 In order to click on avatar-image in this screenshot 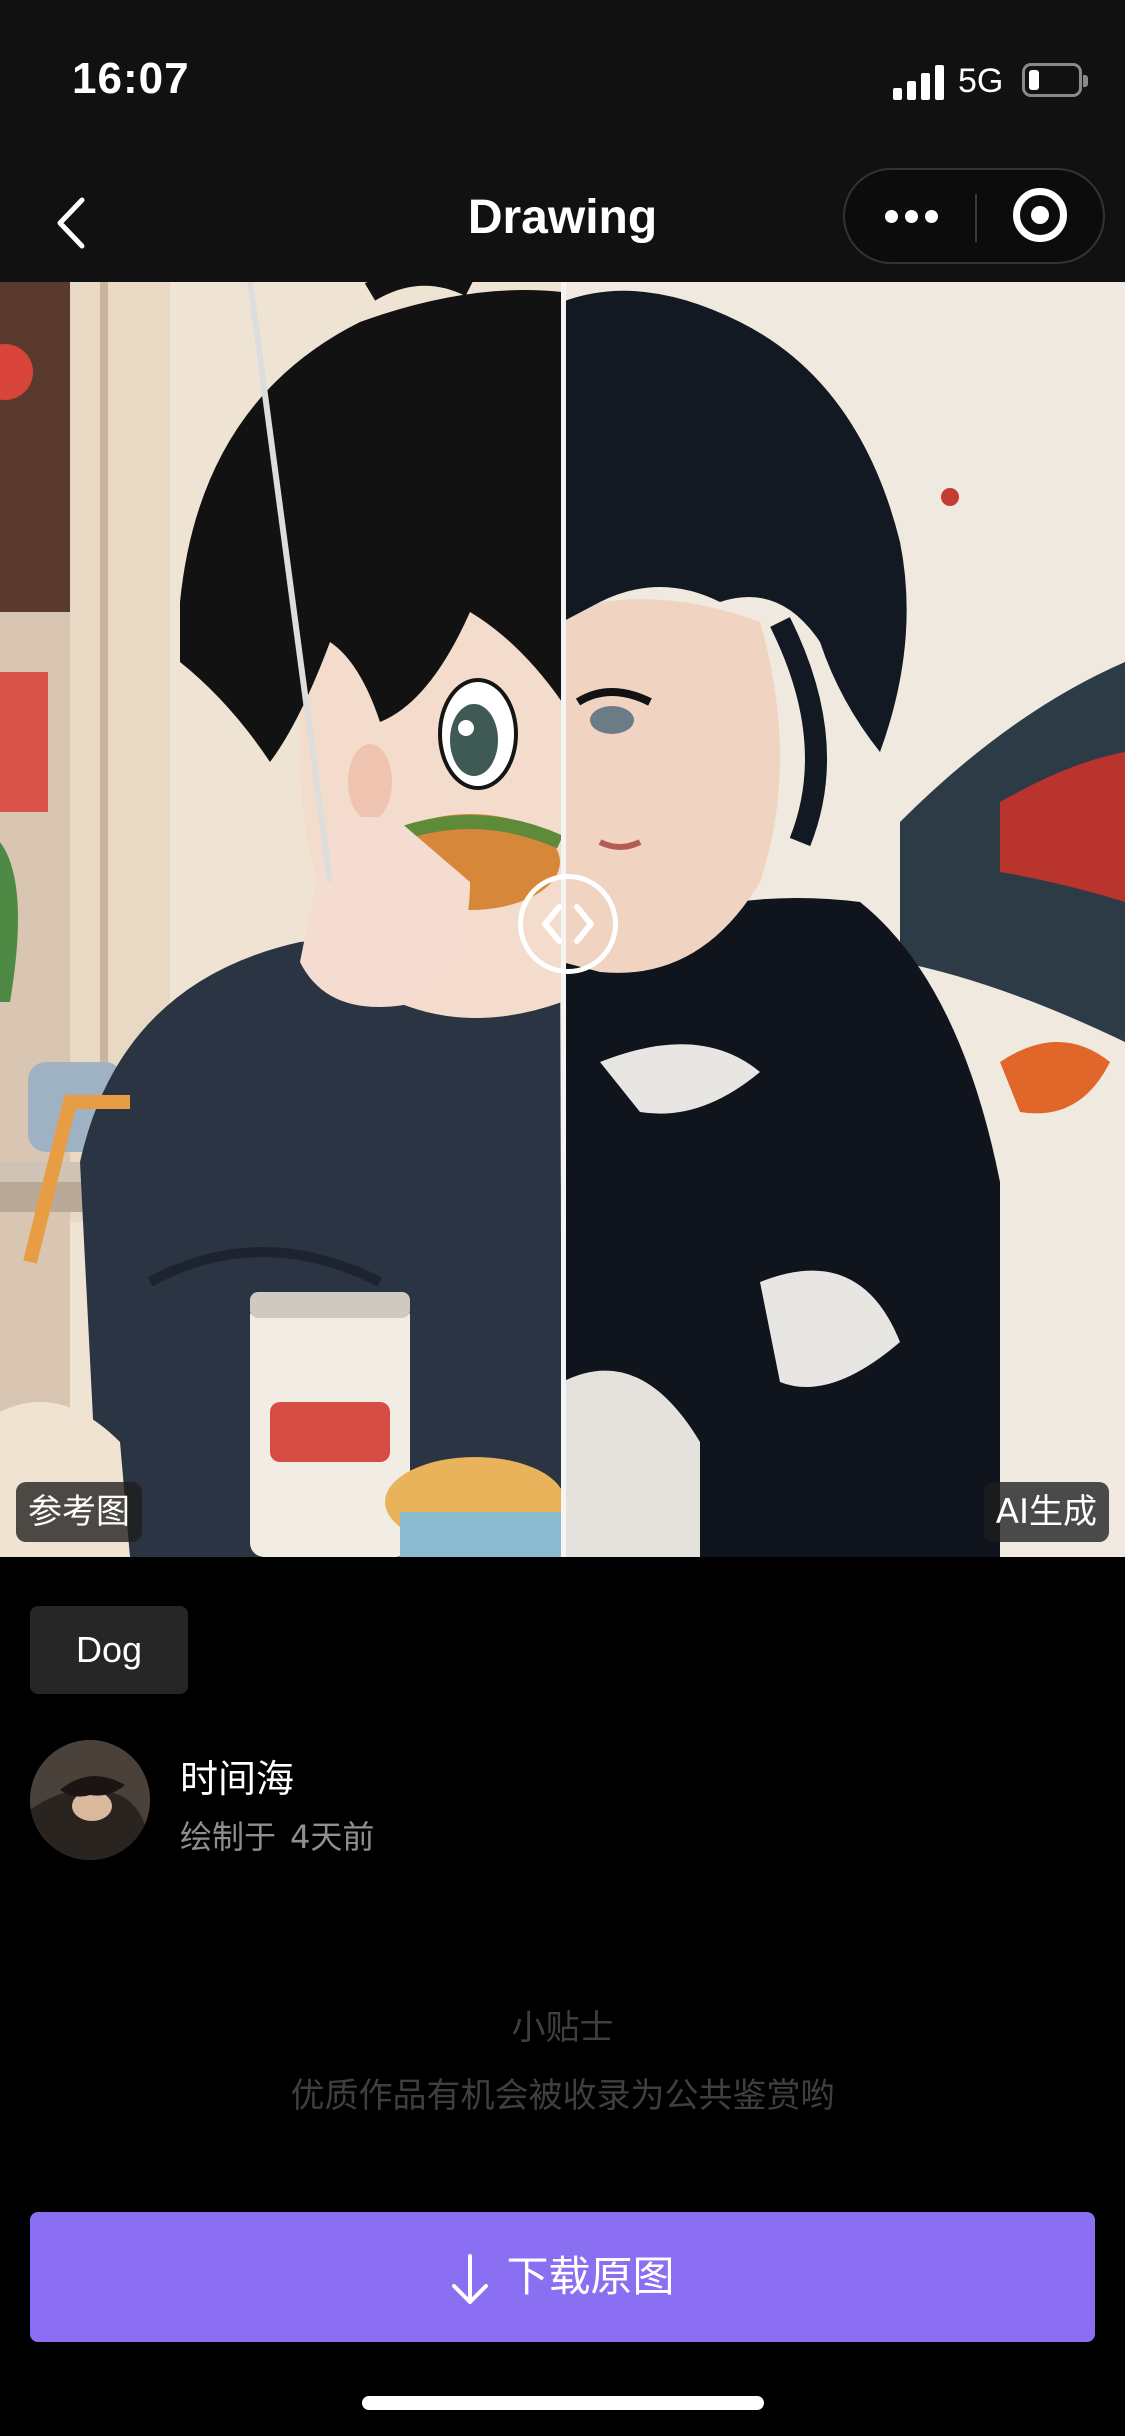, I will do `click(90, 1800)`.